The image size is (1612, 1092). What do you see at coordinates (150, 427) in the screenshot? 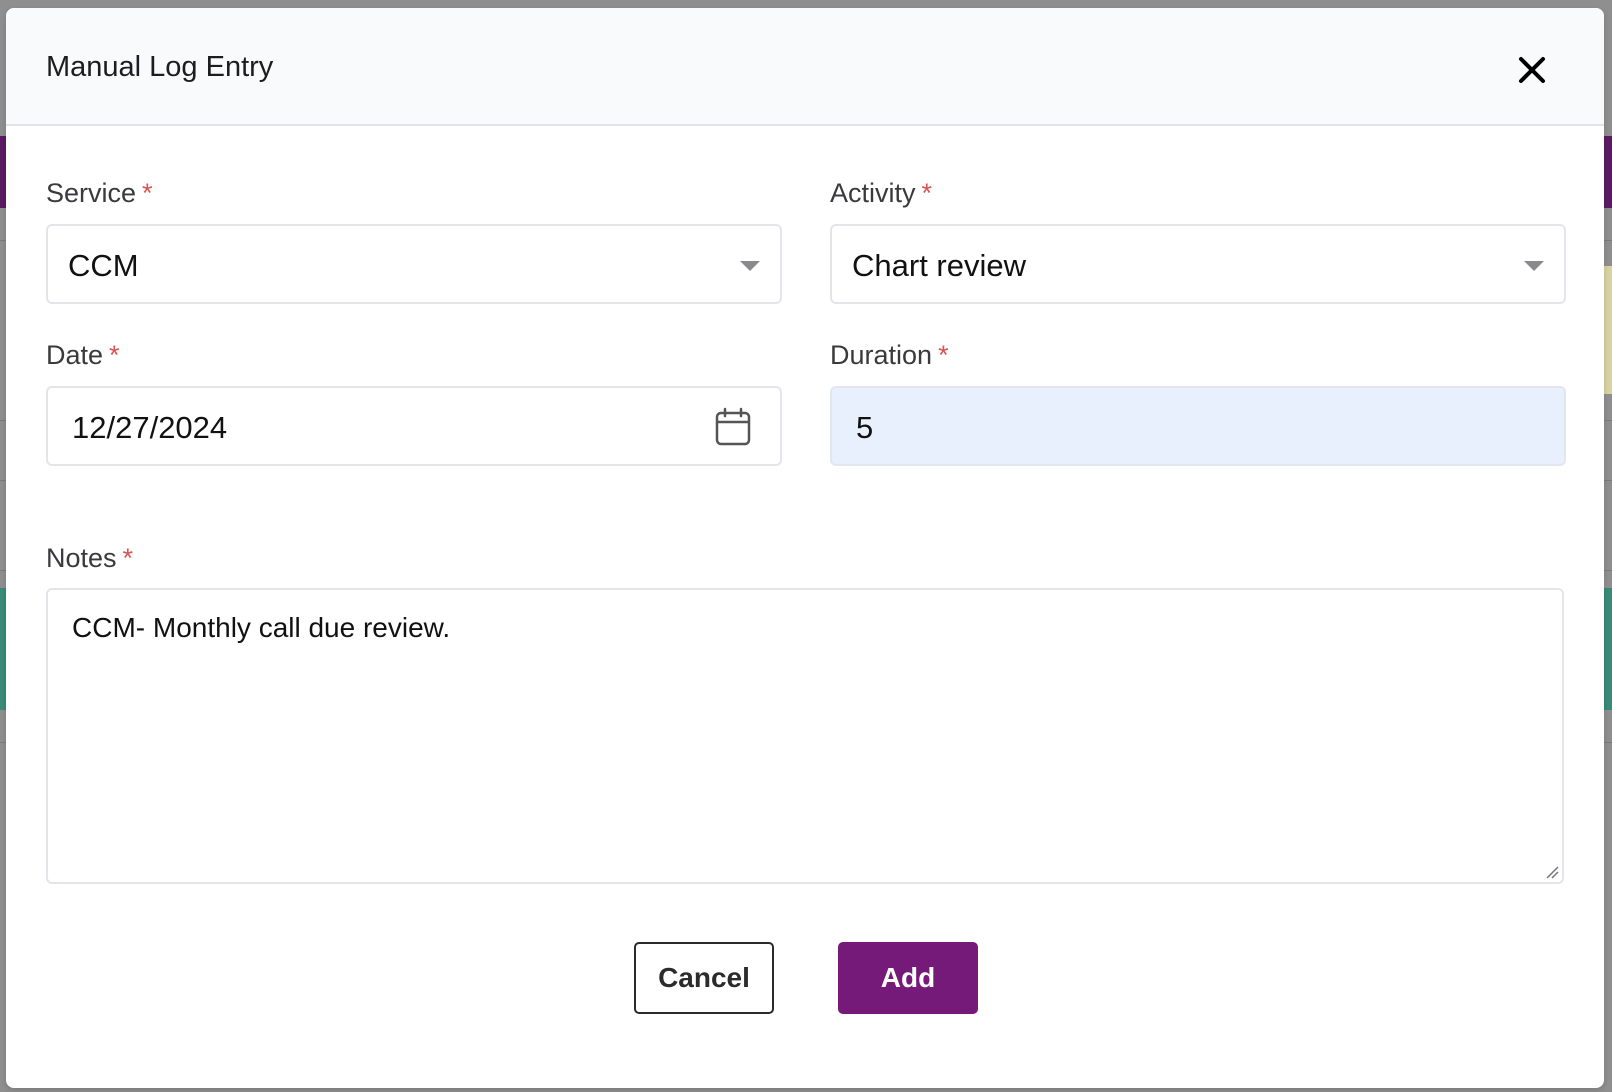
I see `date-input-value: 12/27/2024` at bounding box center [150, 427].